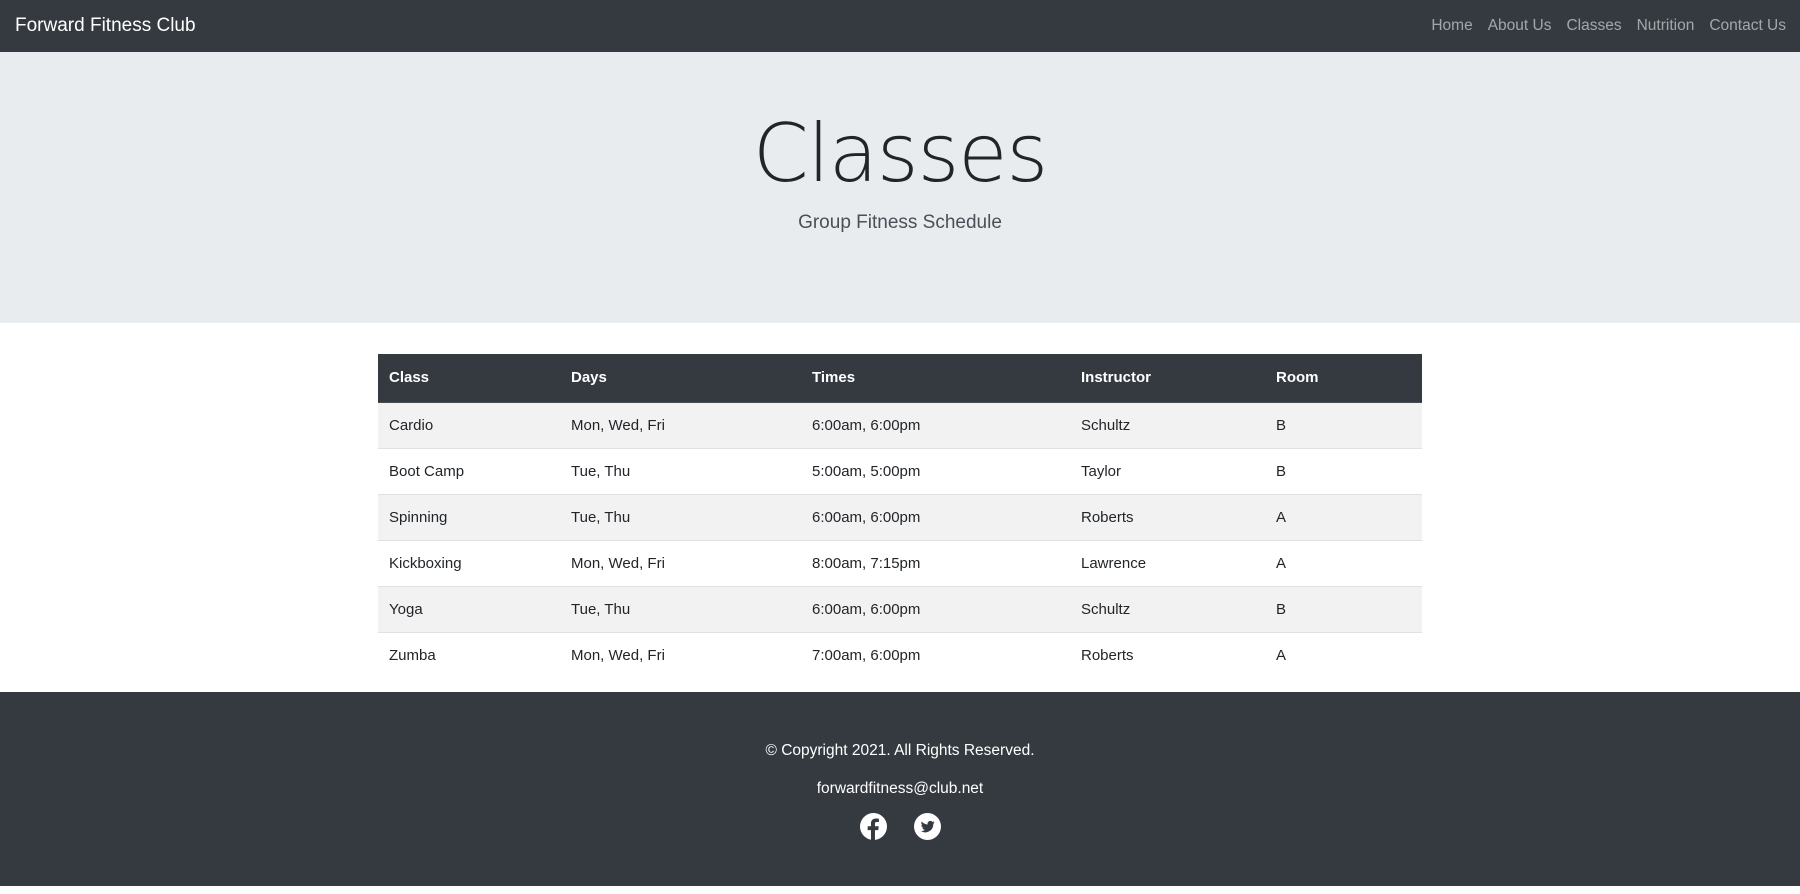 The width and height of the screenshot is (1800, 894). What do you see at coordinates (900, 153) in the screenshot?
I see `page-title: Classes` at bounding box center [900, 153].